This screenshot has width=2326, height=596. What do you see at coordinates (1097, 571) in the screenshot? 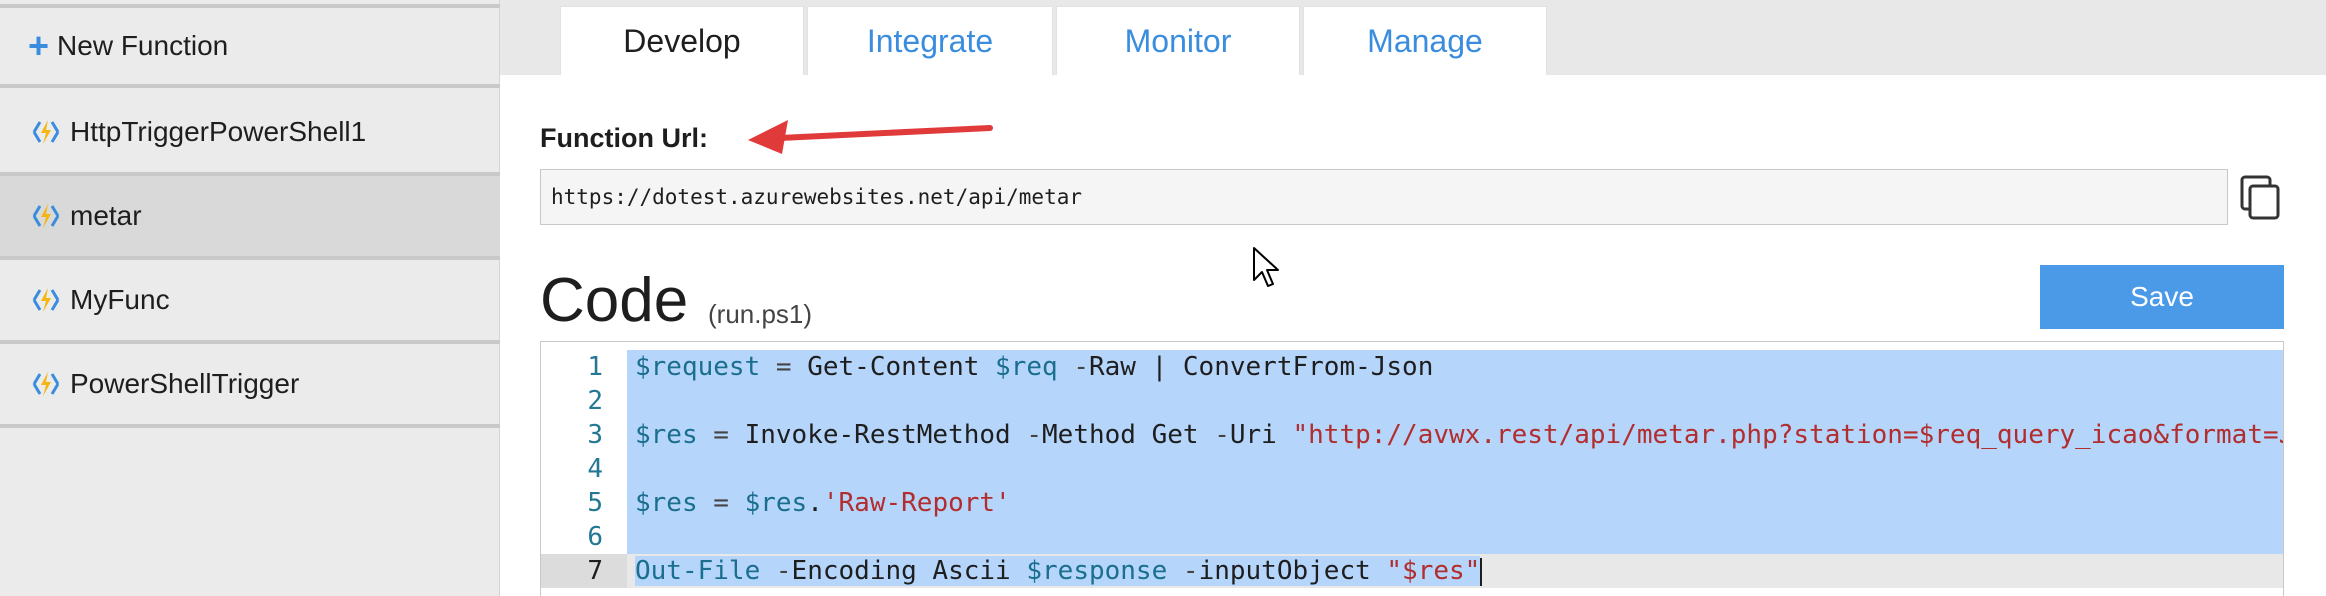
I see `code-token: $response` at bounding box center [1097, 571].